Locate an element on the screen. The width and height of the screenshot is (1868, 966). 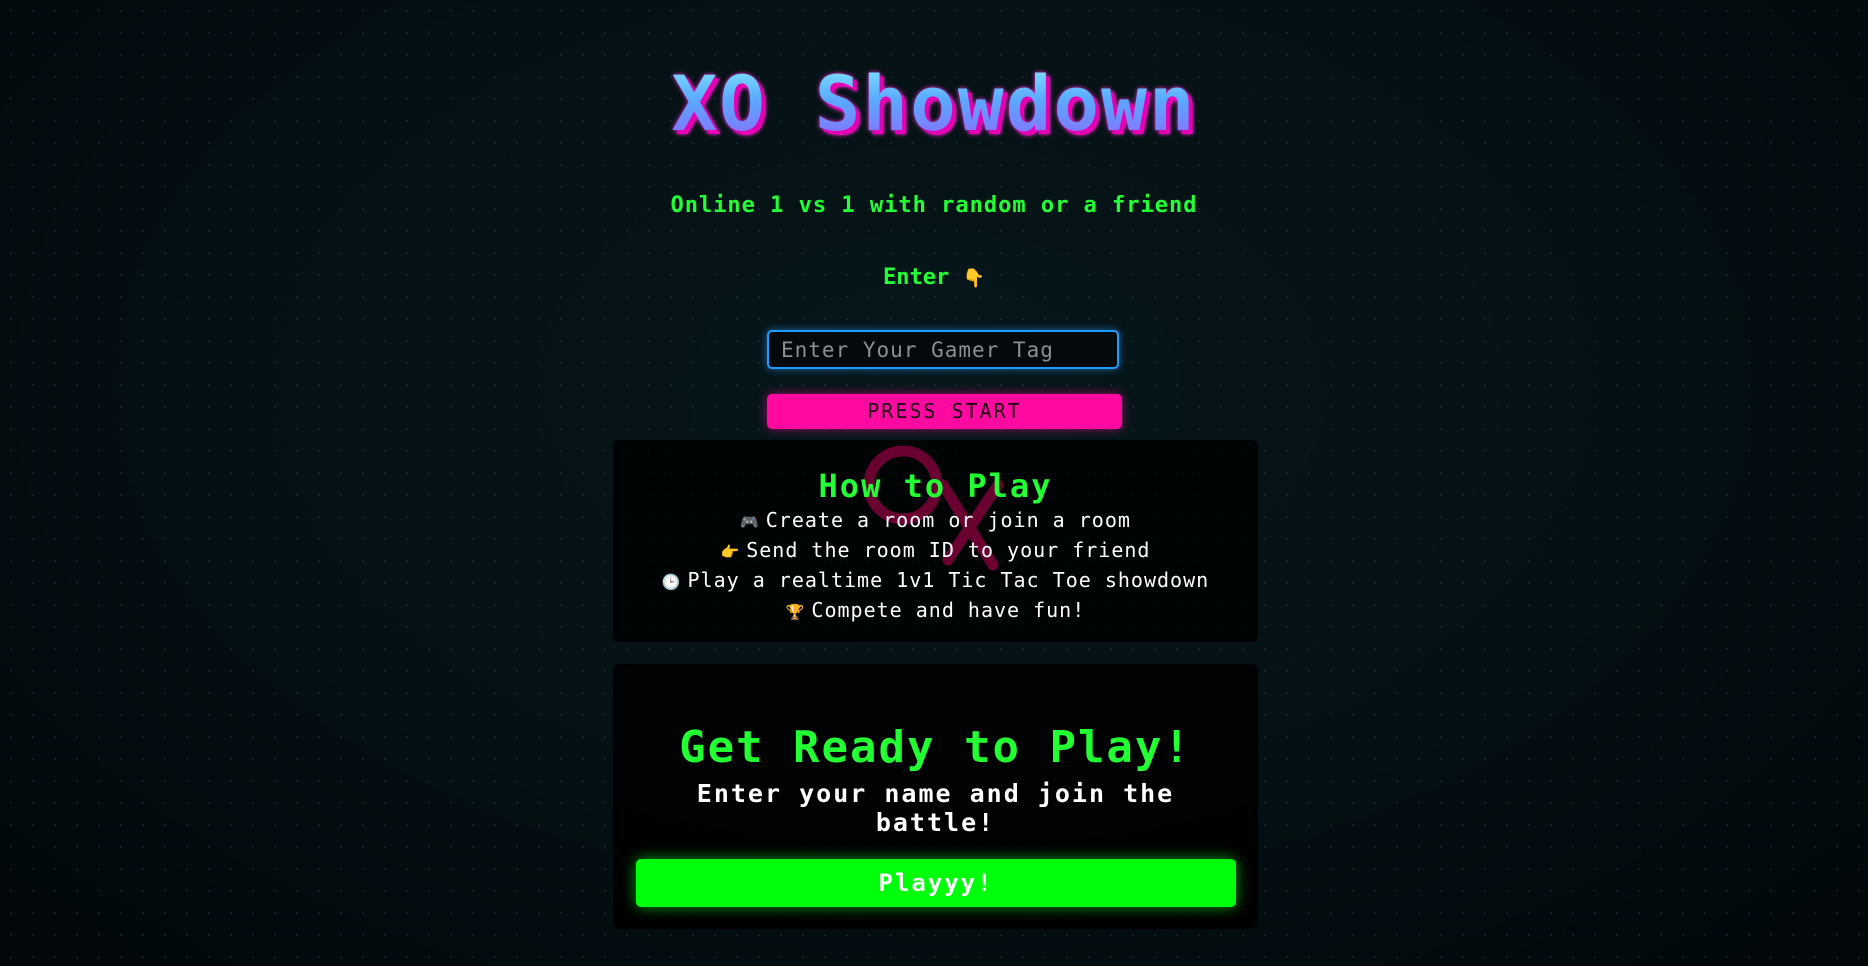
app-title: XO Showdown is located at coordinates (934, 104).